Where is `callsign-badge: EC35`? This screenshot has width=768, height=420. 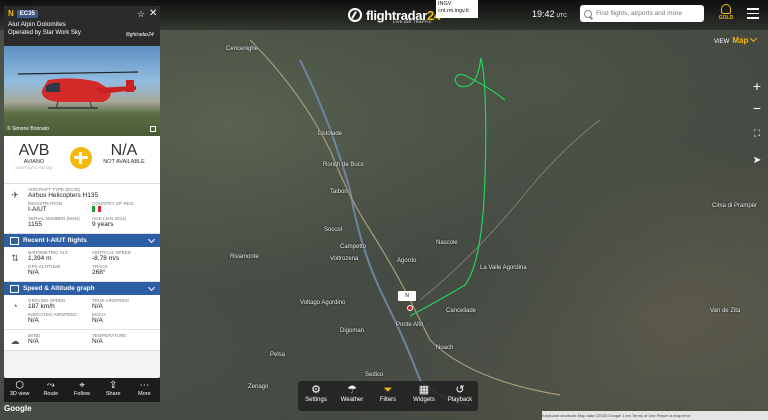
callsign-badge: EC35 is located at coordinates (27, 13).